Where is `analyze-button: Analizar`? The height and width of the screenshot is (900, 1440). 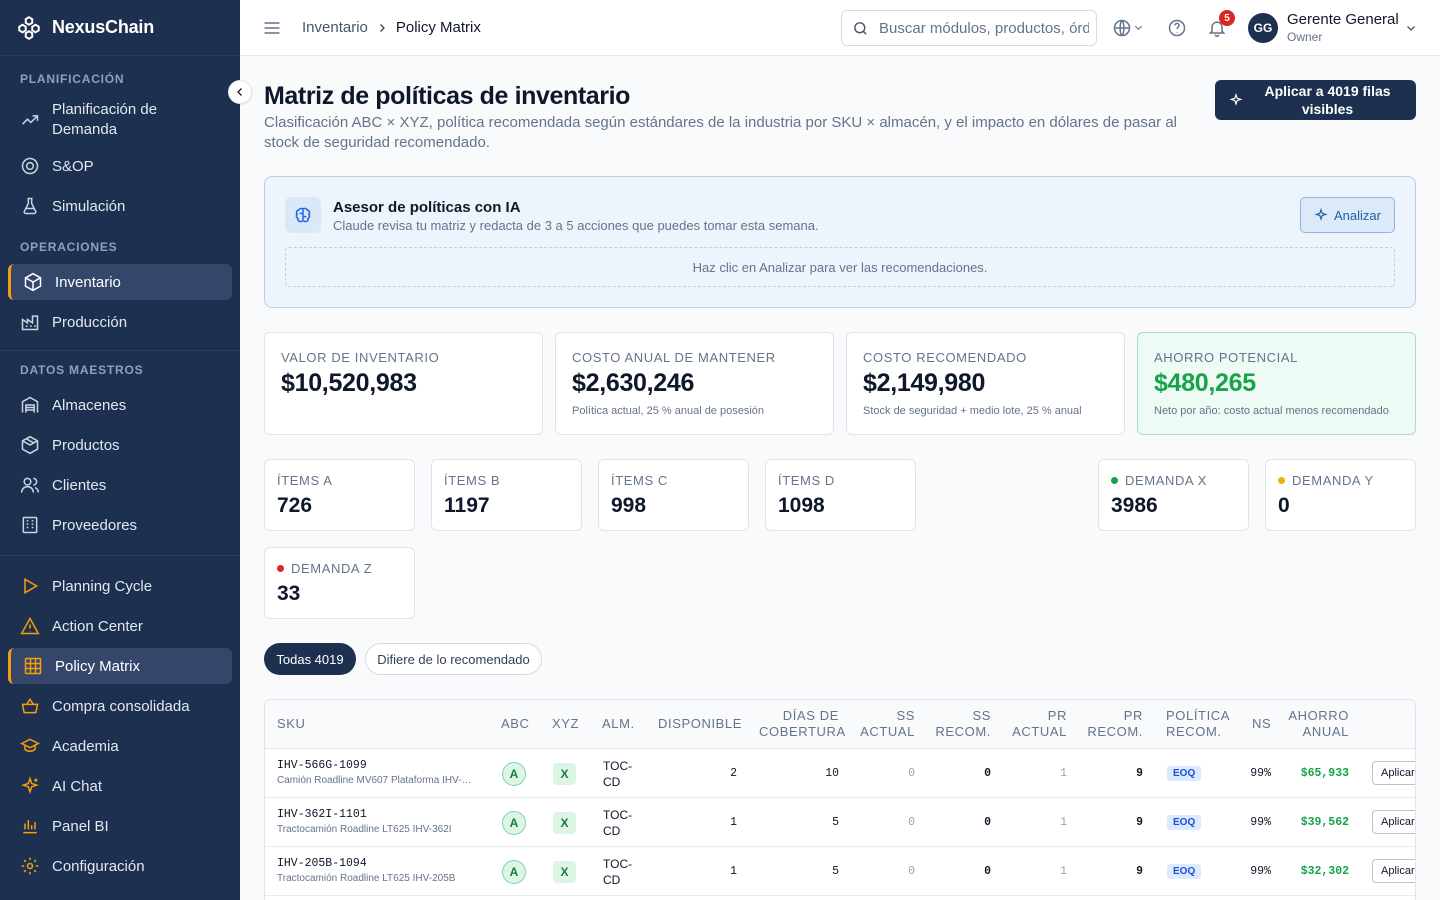 analyze-button: Analizar is located at coordinates (1347, 215).